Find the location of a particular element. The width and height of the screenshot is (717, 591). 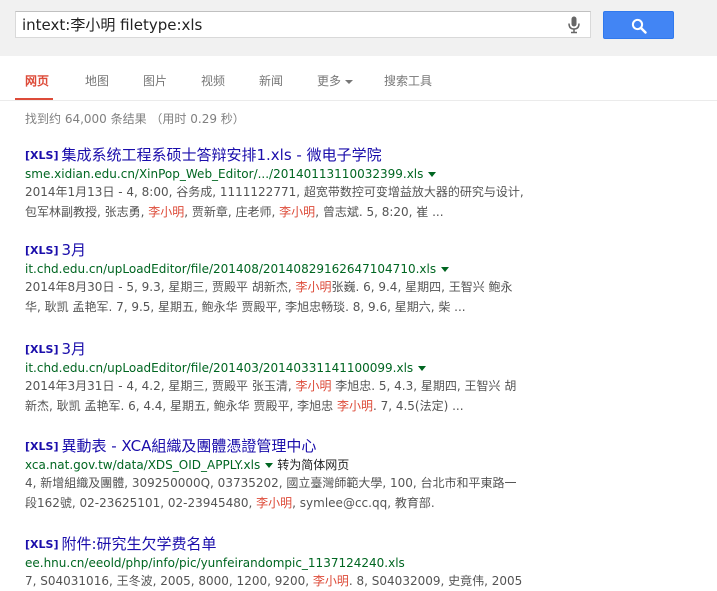

tab-more-label: 更多 is located at coordinates (329, 81).